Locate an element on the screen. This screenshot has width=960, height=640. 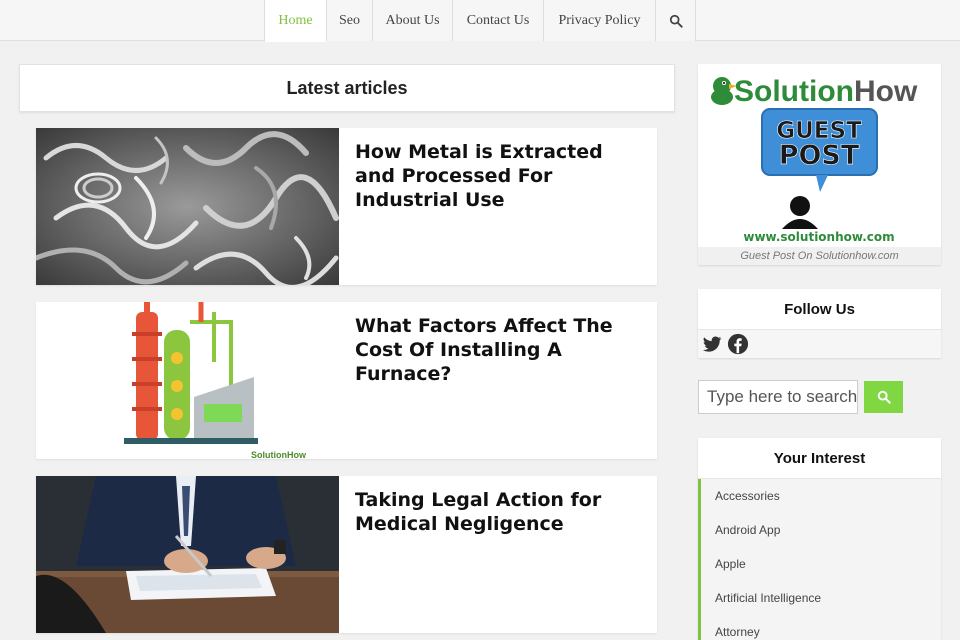
article-thumbnail-metal is located at coordinates (187, 206).